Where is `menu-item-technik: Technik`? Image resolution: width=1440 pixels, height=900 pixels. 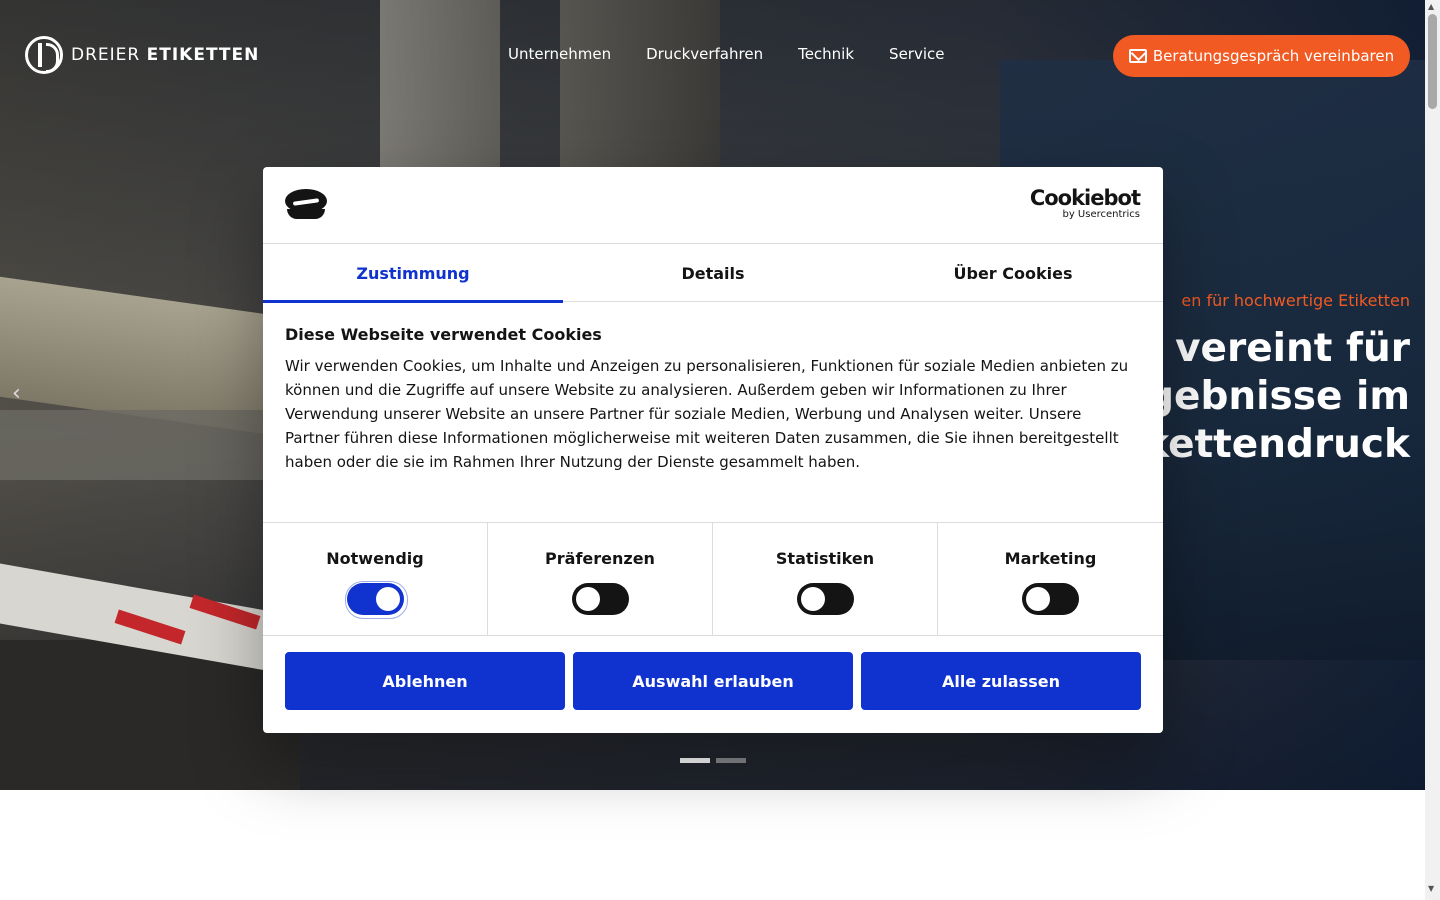
menu-item-technik: Technik is located at coordinates (826, 54).